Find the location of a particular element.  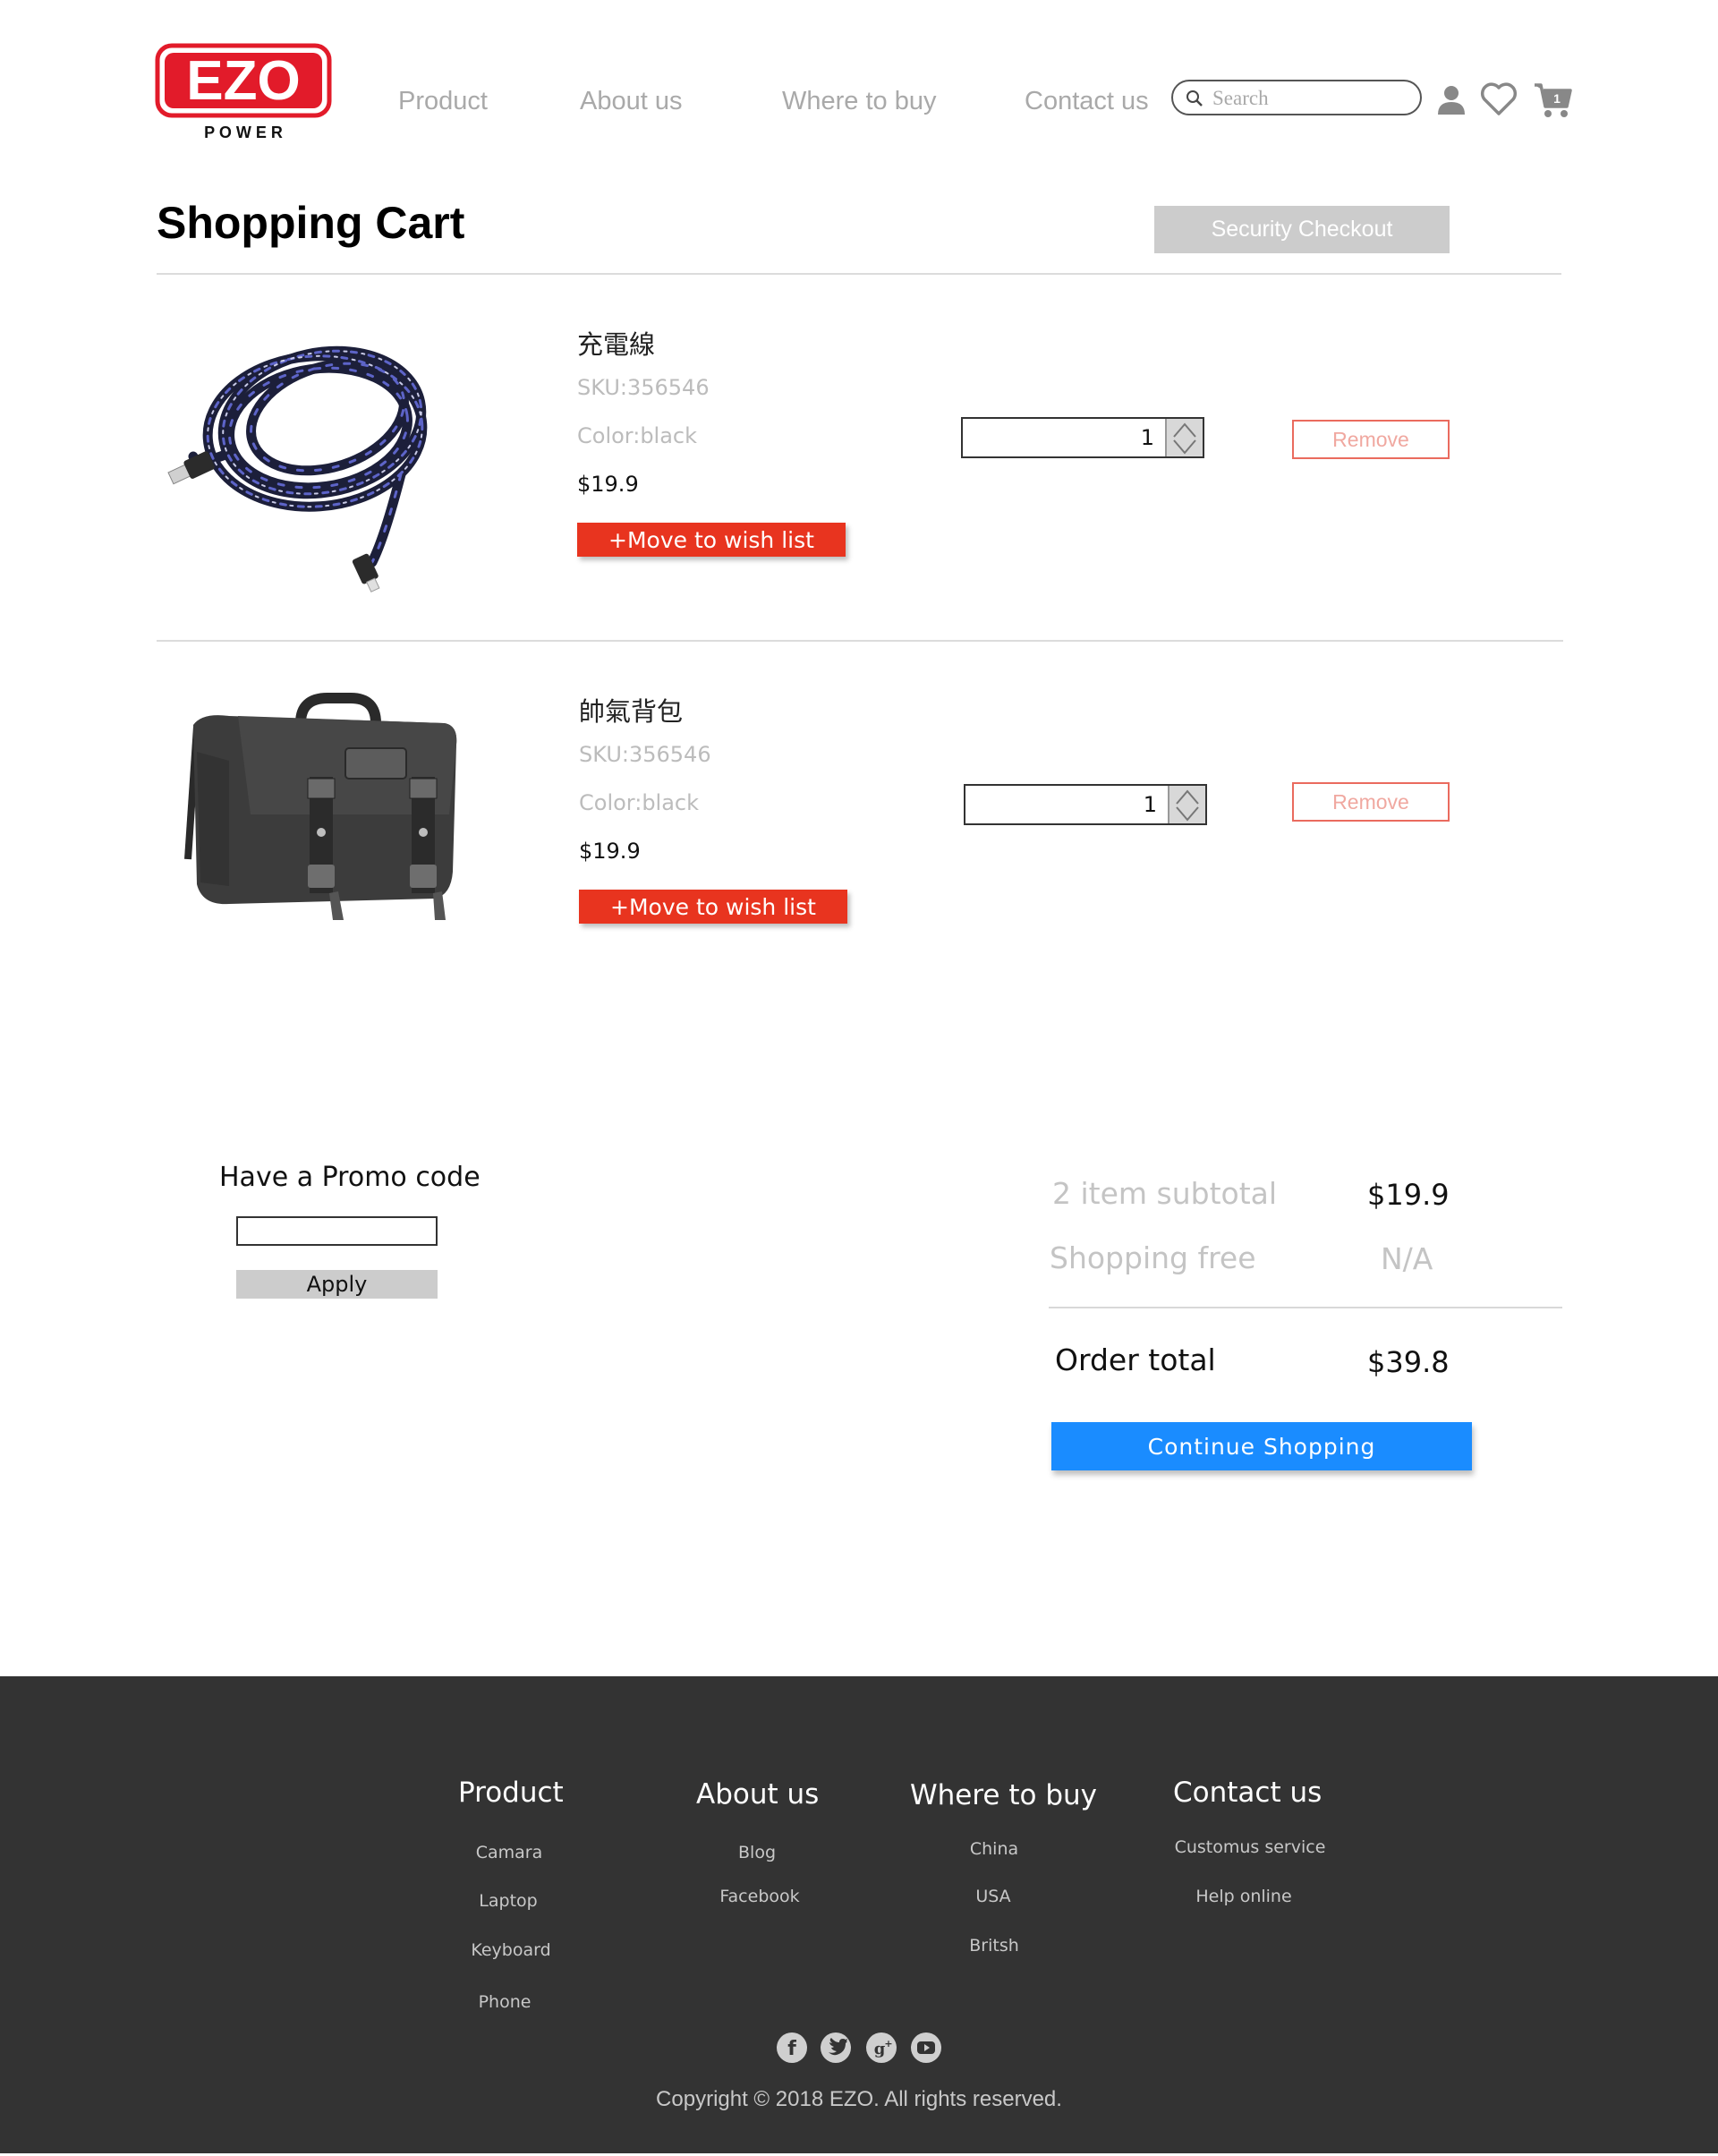

subtotal-label: 2 item subtotal is located at coordinates (1165, 1193).